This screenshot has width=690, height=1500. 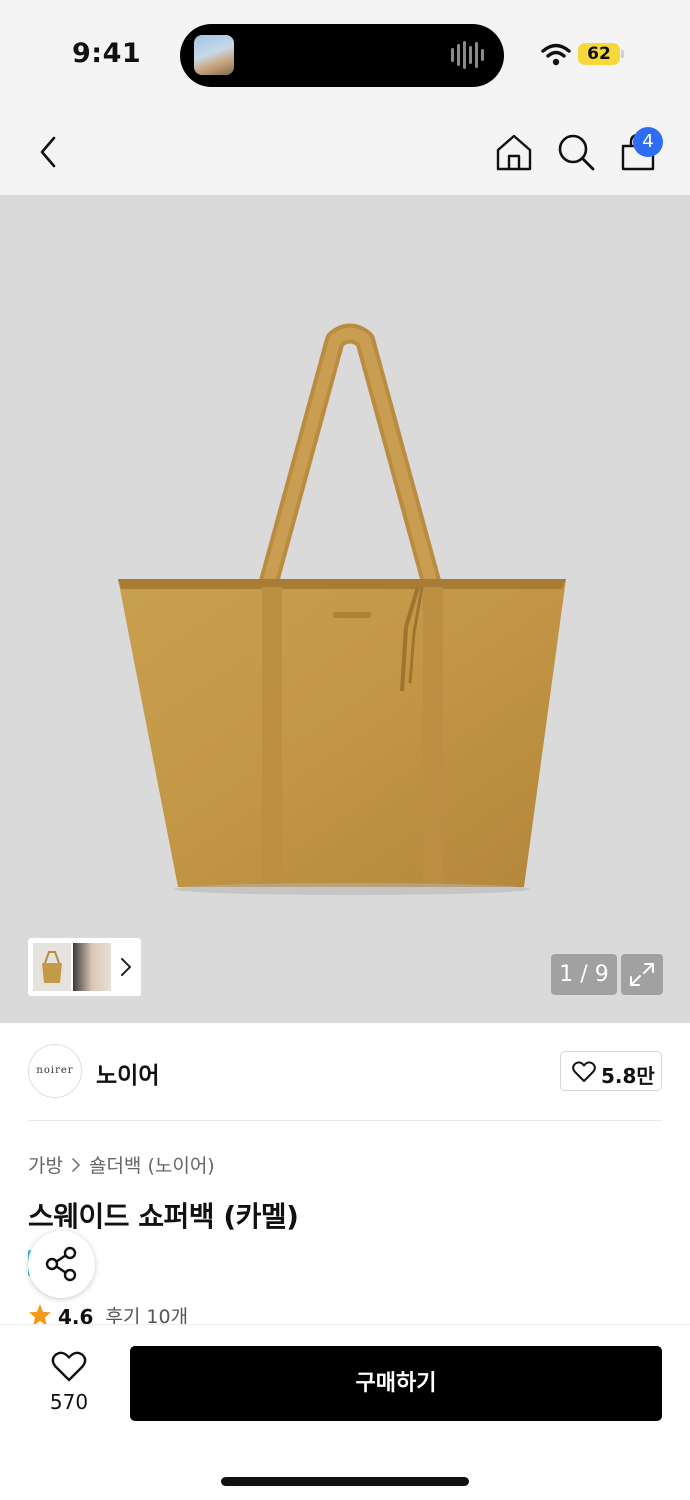 I want to click on expand-button, so click(x=642, y=974).